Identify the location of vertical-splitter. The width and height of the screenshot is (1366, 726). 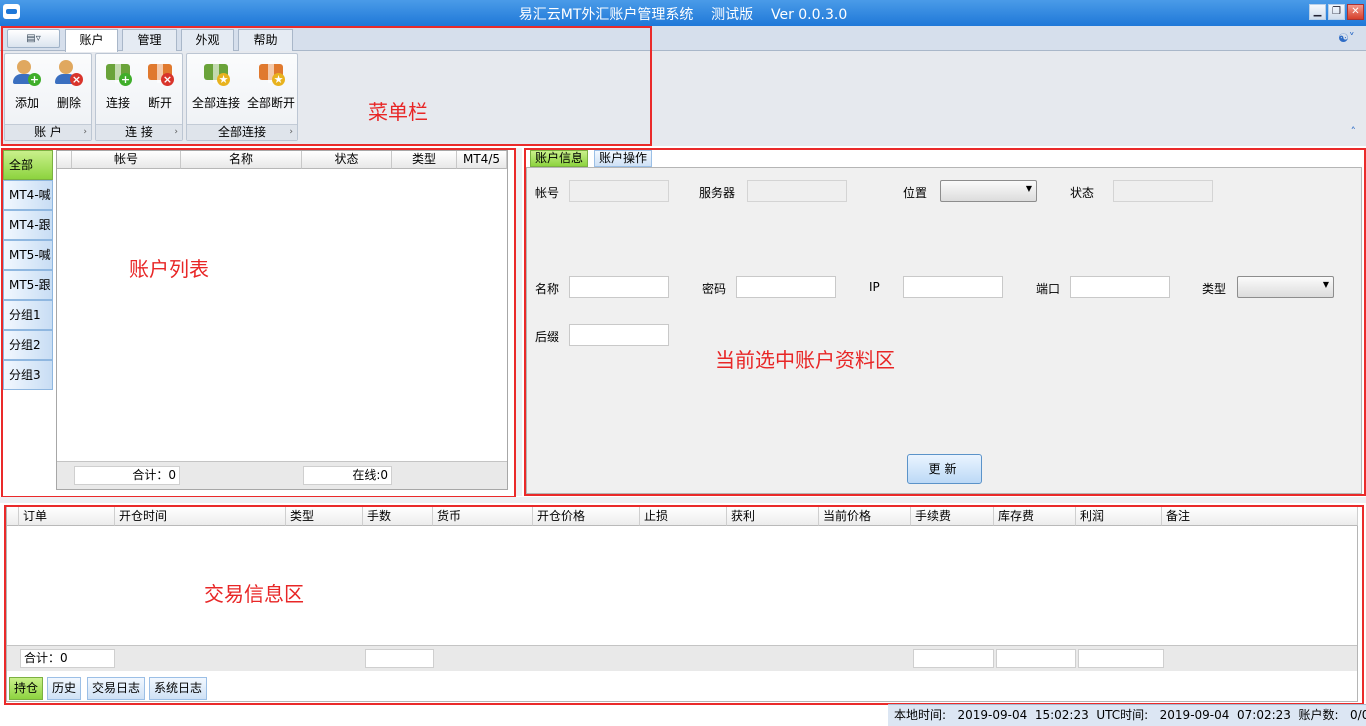
(519, 322).